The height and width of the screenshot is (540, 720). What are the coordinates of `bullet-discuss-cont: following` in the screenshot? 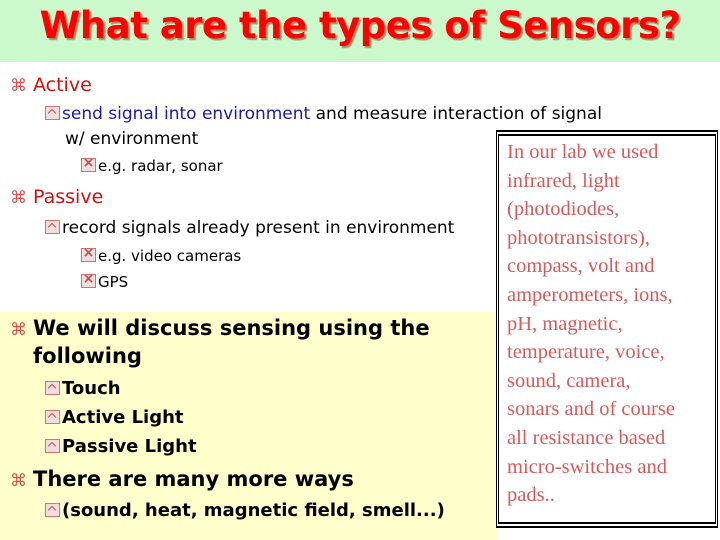 It's located at (87, 356).